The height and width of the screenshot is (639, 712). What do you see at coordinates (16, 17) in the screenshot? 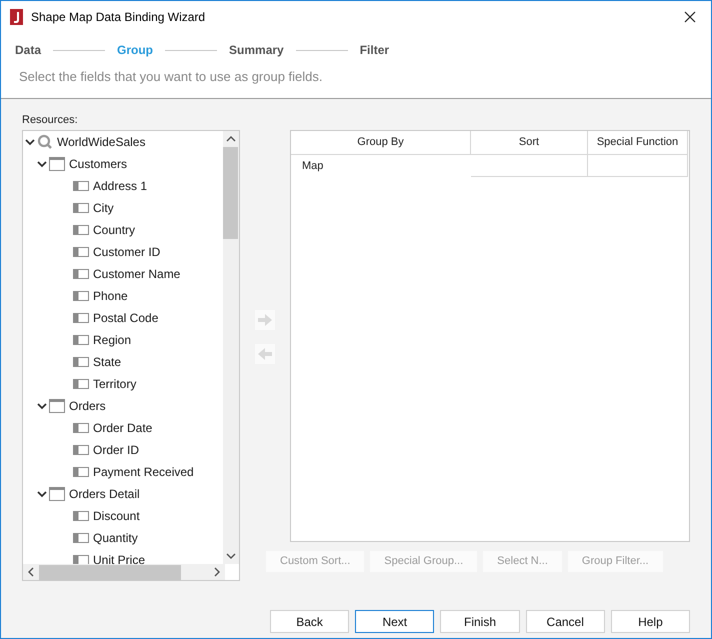
I see `app-logo-icon` at bounding box center [16, 17].